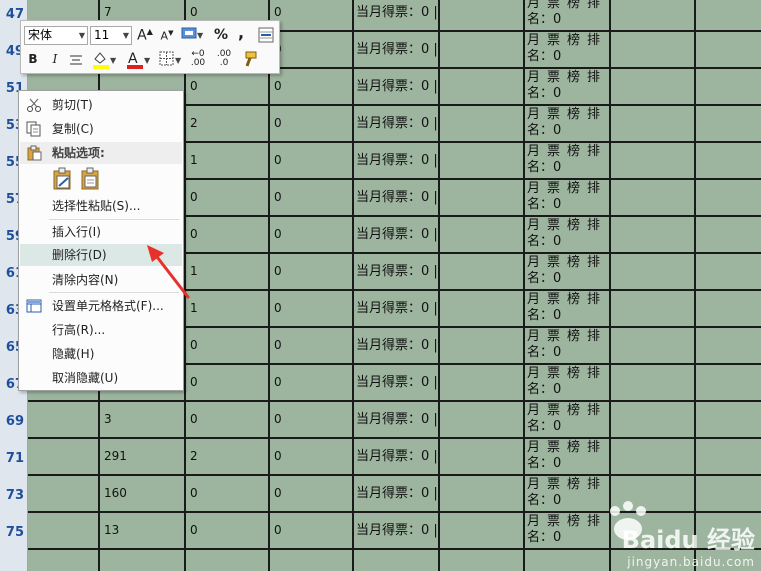  I want to click on cell-b, so click(143, 560).